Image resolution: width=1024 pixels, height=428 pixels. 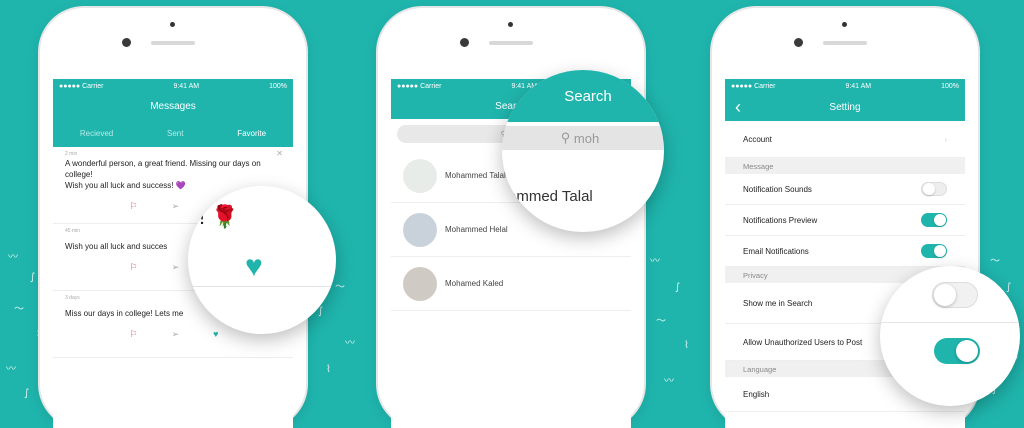 I want to click on tab-sent: Sent, so click(x=175, y=133).